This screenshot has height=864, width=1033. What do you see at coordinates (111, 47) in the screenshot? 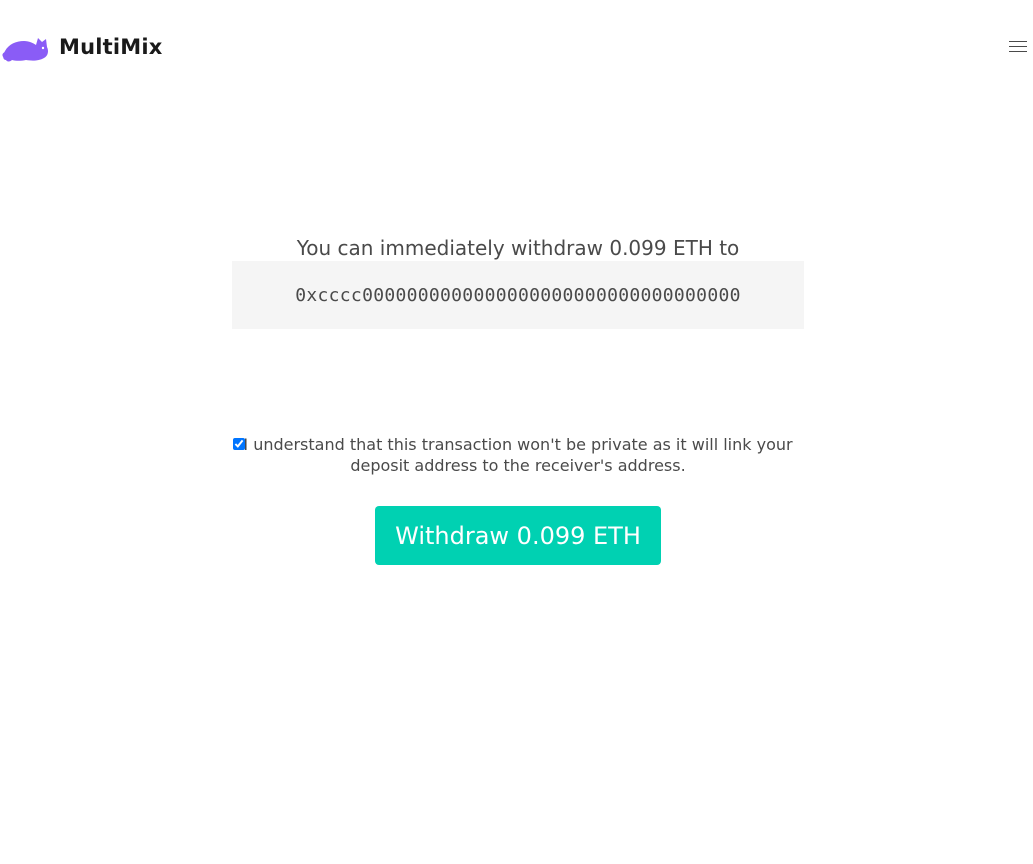
I see `brand-name: MultiMix` at bounding box center [111, 47].